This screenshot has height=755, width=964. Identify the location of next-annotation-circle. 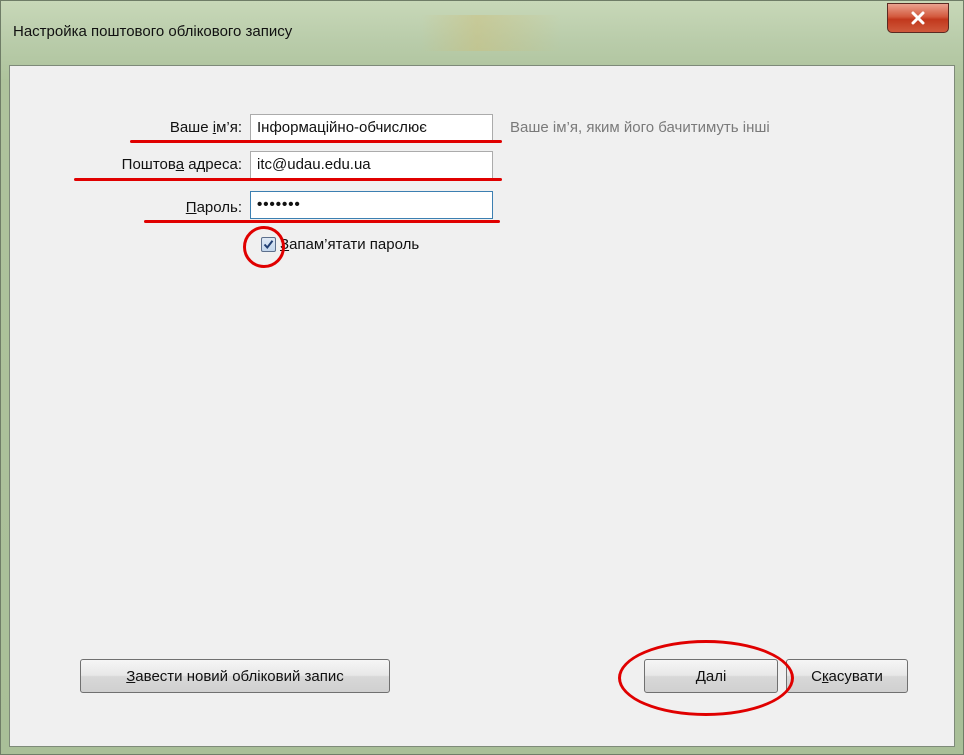
(706, 678).